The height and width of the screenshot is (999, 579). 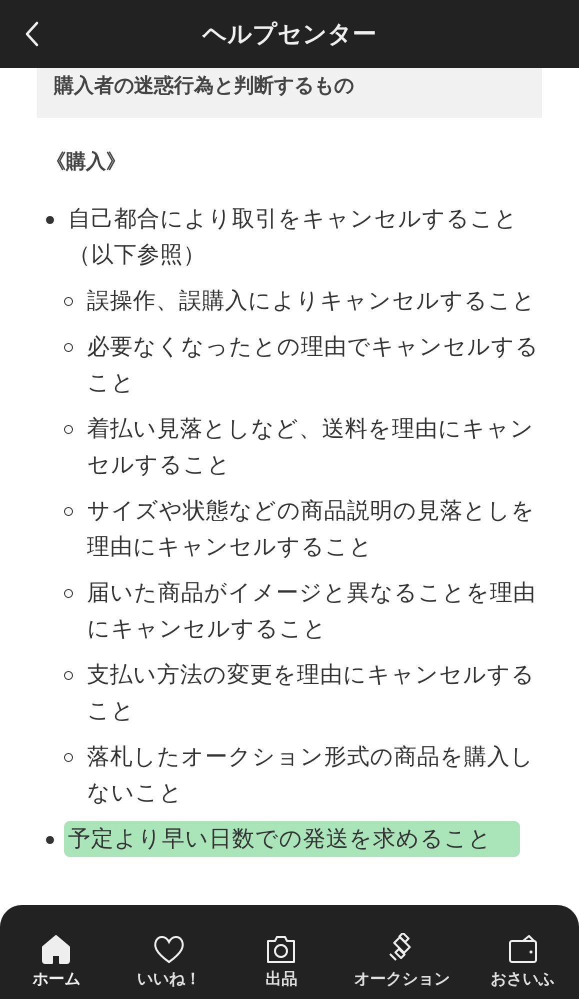 What do you see at coordinates (86, 161) in the screenshot?
I see `subheading: 《購入》` at bounding box center [86, 161].